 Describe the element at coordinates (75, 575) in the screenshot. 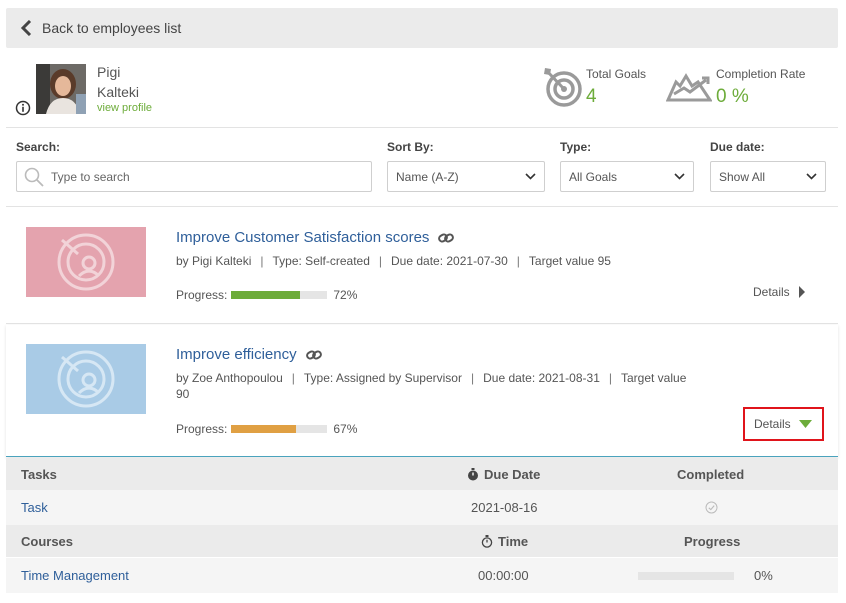

I see `course-name-link: Time Management` at that location.